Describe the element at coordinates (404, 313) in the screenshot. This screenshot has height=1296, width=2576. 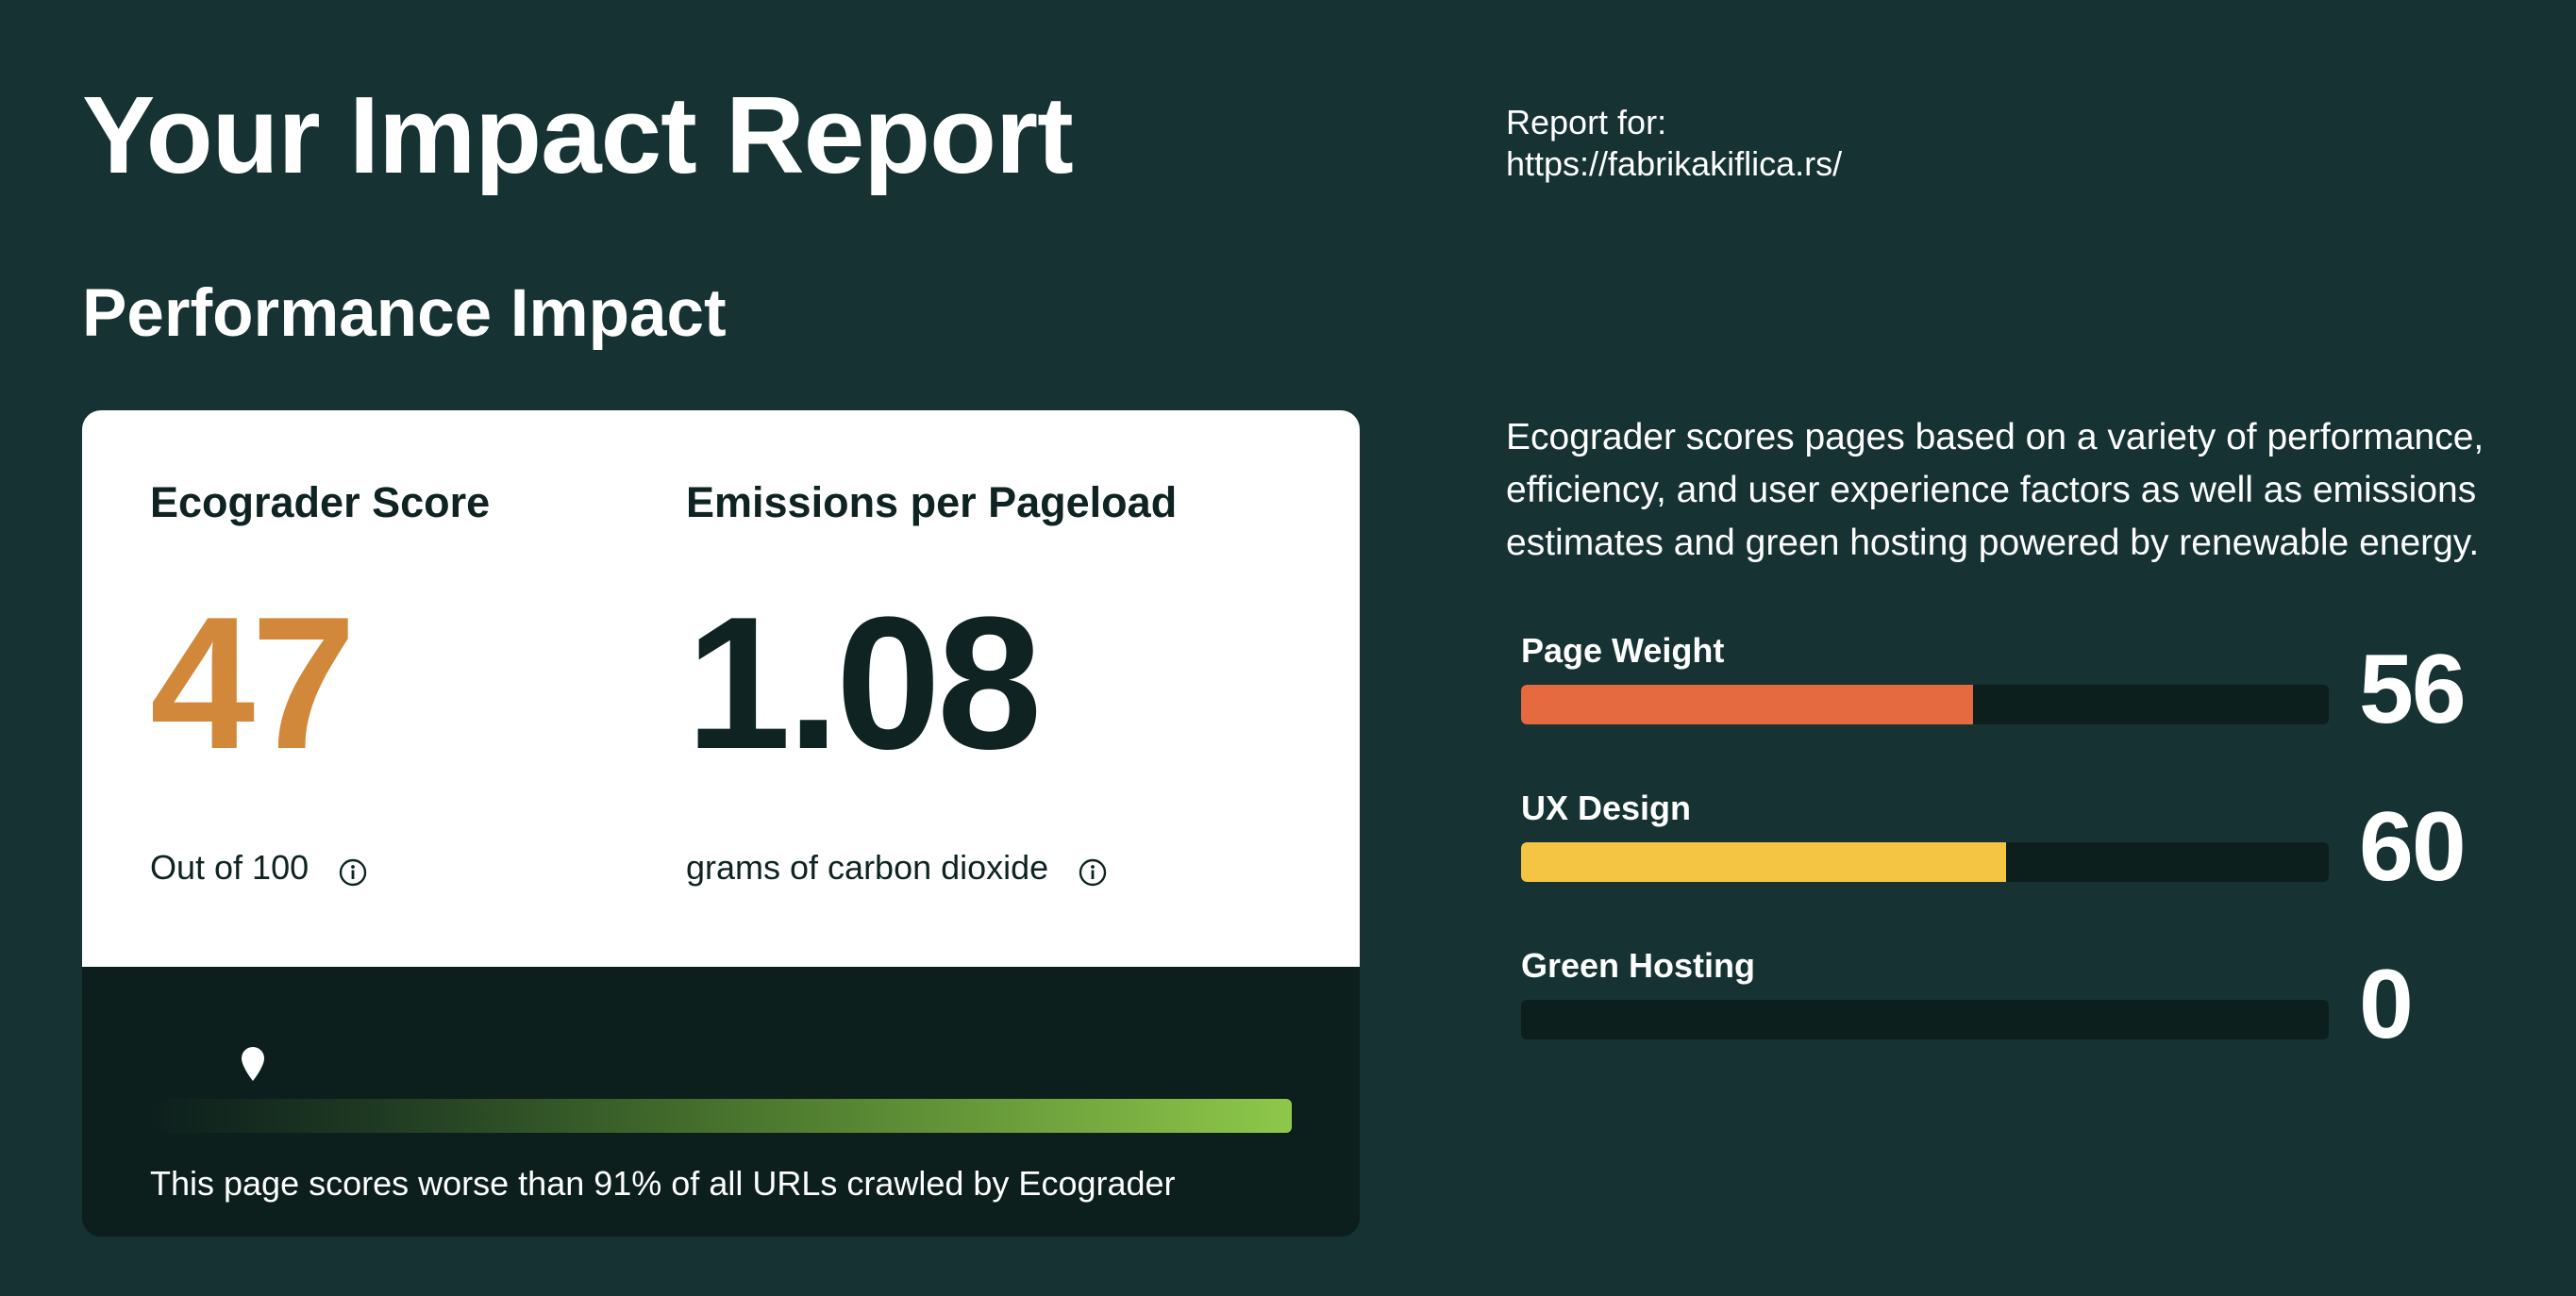
I see `section-title: Performance Impact` at that location.